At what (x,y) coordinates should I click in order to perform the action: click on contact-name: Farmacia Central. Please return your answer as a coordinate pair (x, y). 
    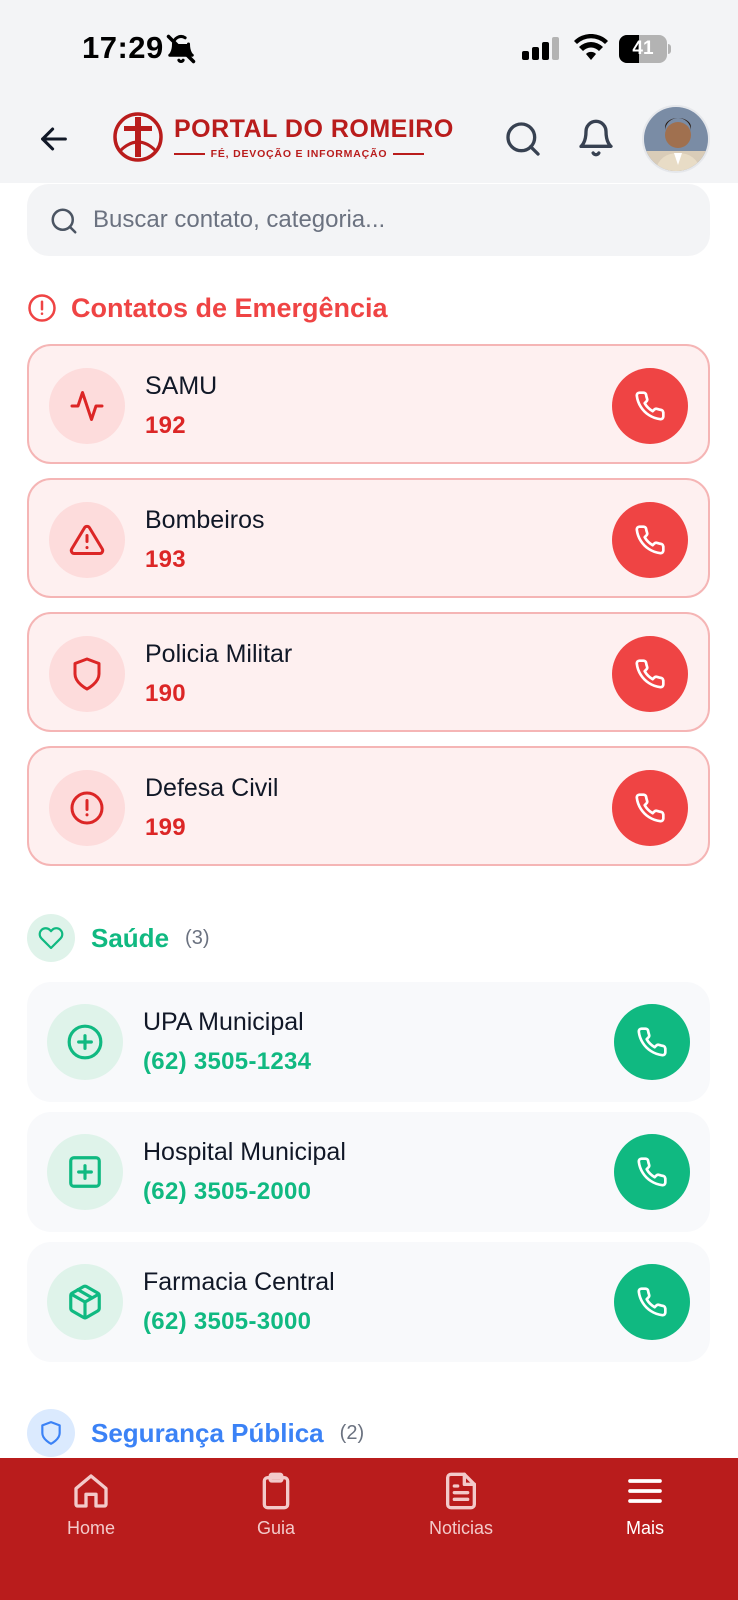
    Looking at the image, I should click on (239, 1282).